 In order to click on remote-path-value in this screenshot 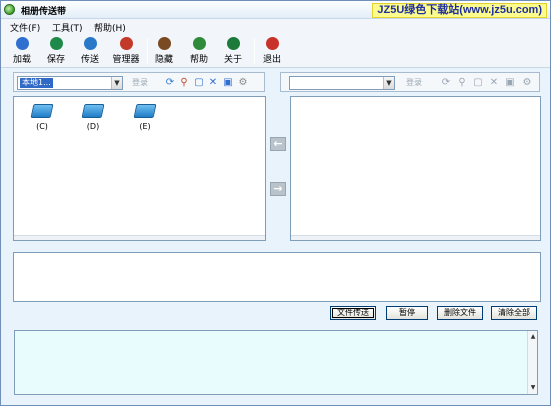, I will do `click(294, 83)`.